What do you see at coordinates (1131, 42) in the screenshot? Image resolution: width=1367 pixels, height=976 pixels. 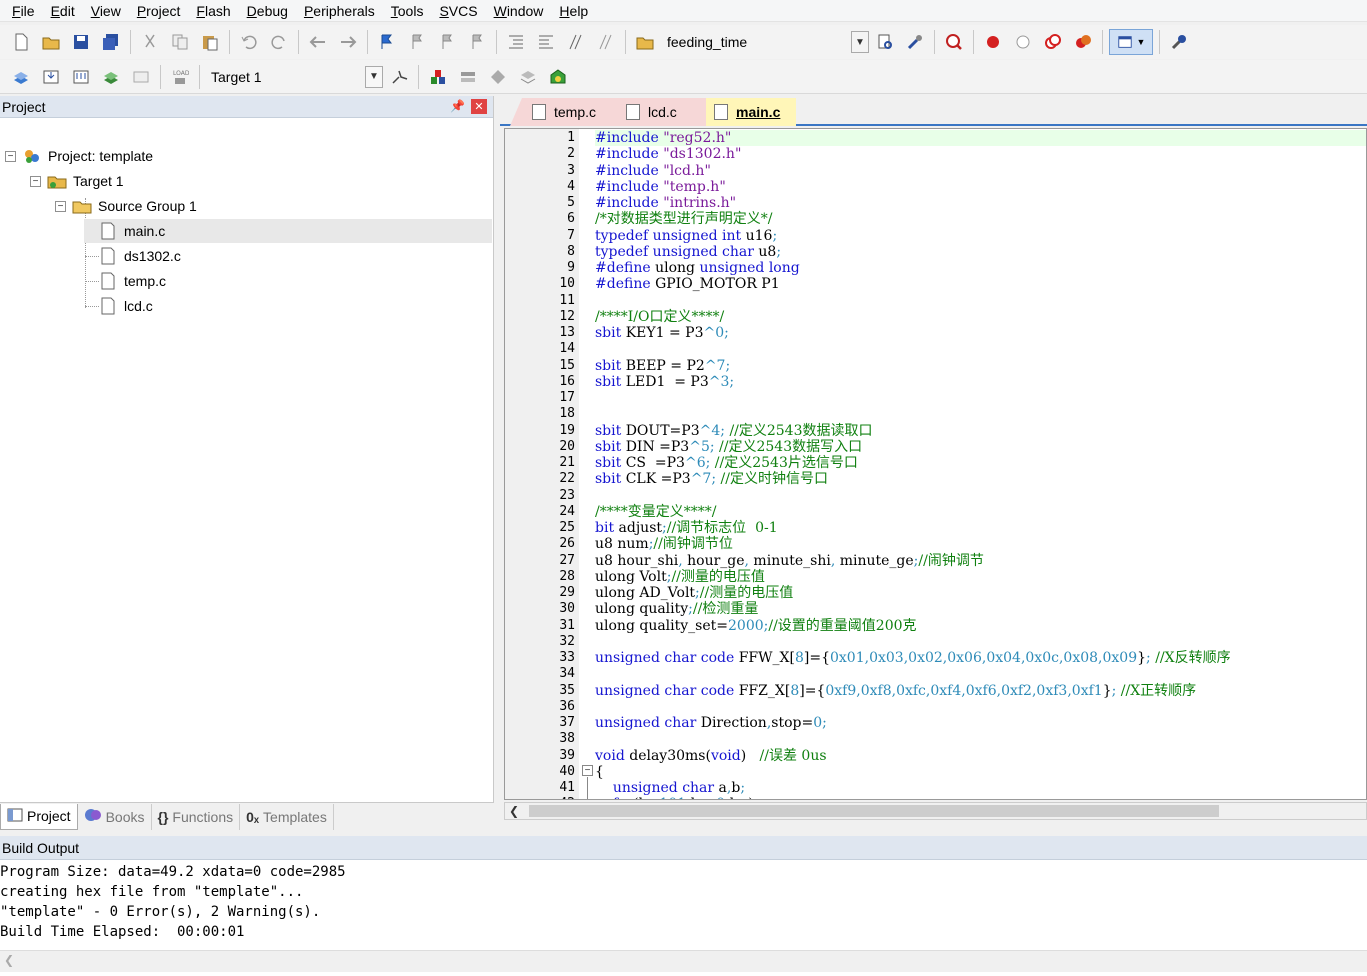 I see `window-layout-icon: ▼` at bounding box center [1131, 42].